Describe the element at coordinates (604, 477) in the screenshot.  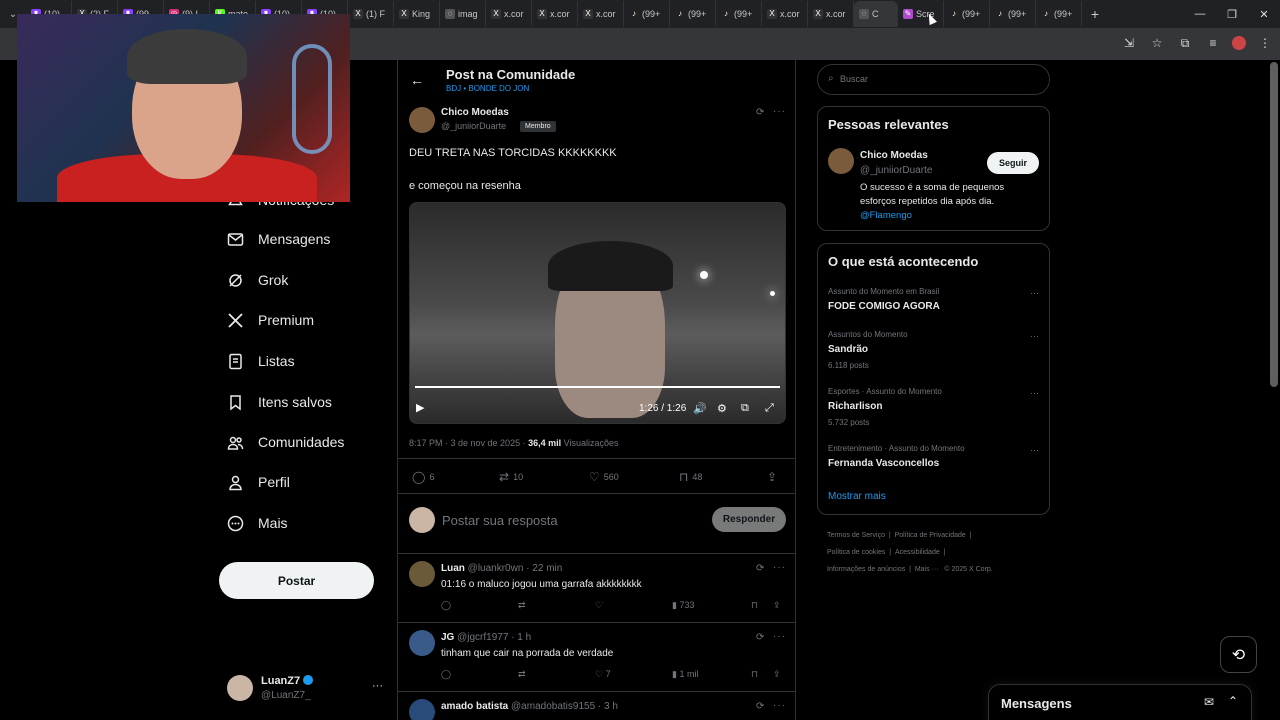
I see `like-action: ♡ 560` at that location.